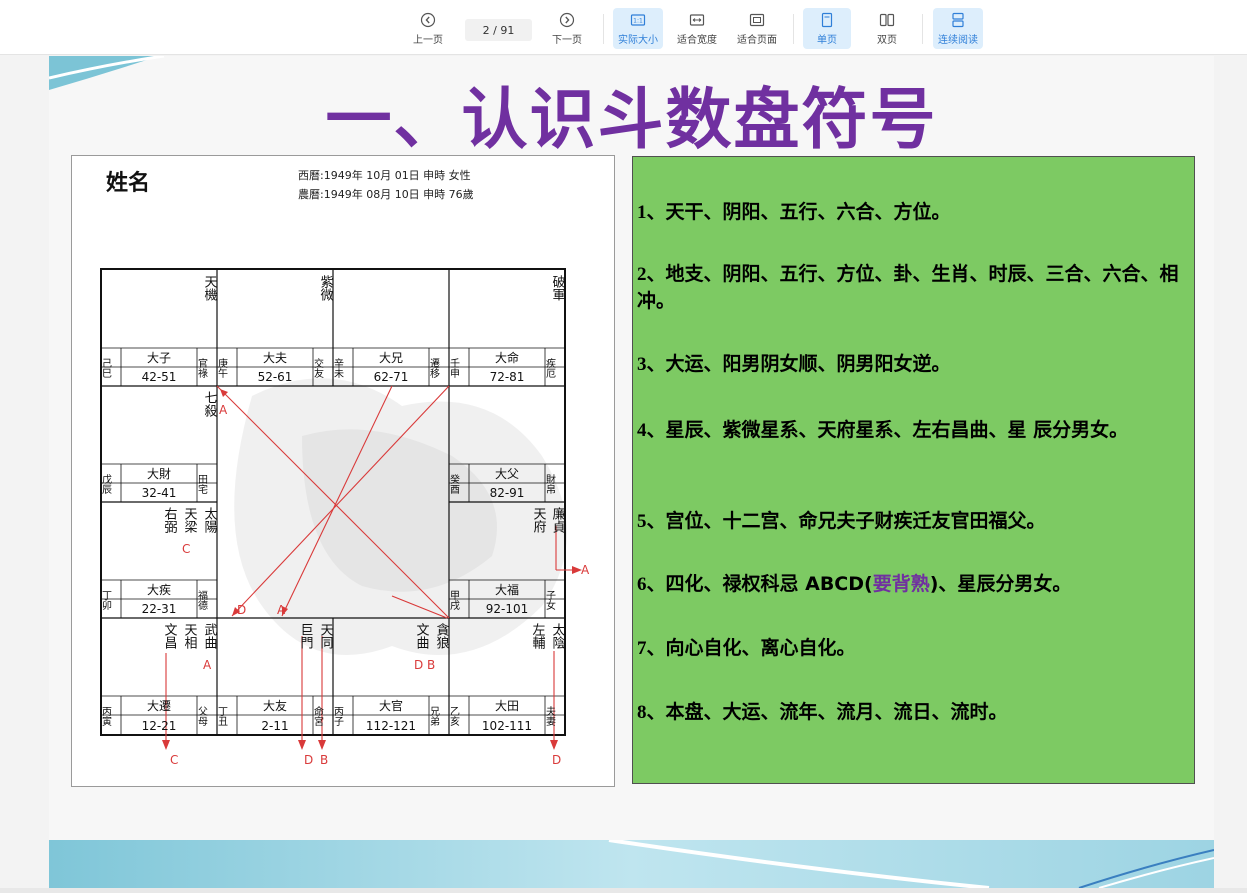 Image resolution: width=1247 pixels, height=893 pixels. What do you see at coordinates (958, 19) in the screenshot?
I see `continuous-reading-icon` at bounding box center [958, 19].